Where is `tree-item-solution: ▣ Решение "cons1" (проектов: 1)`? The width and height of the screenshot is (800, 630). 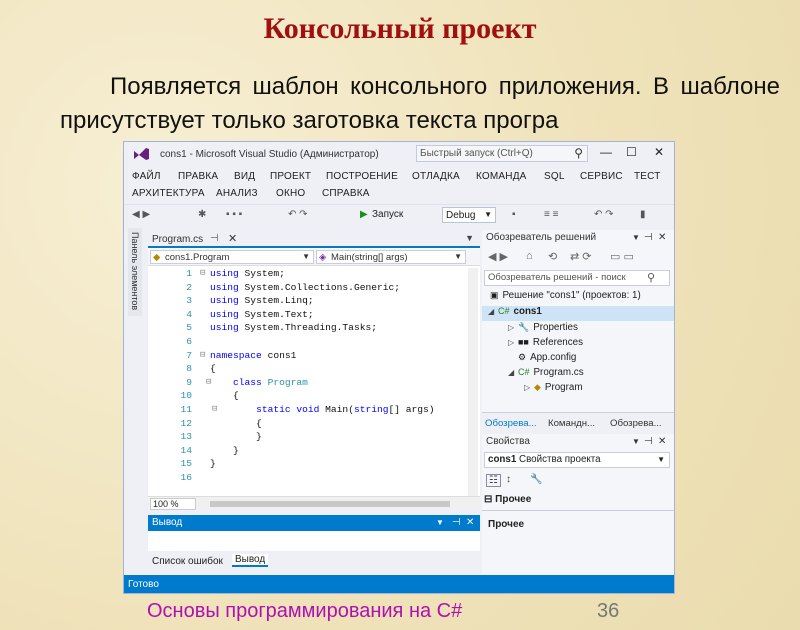 tree-item-solution: ▣ Решение "cons1" (проектов: 1) is located at coordinates (565, 297).